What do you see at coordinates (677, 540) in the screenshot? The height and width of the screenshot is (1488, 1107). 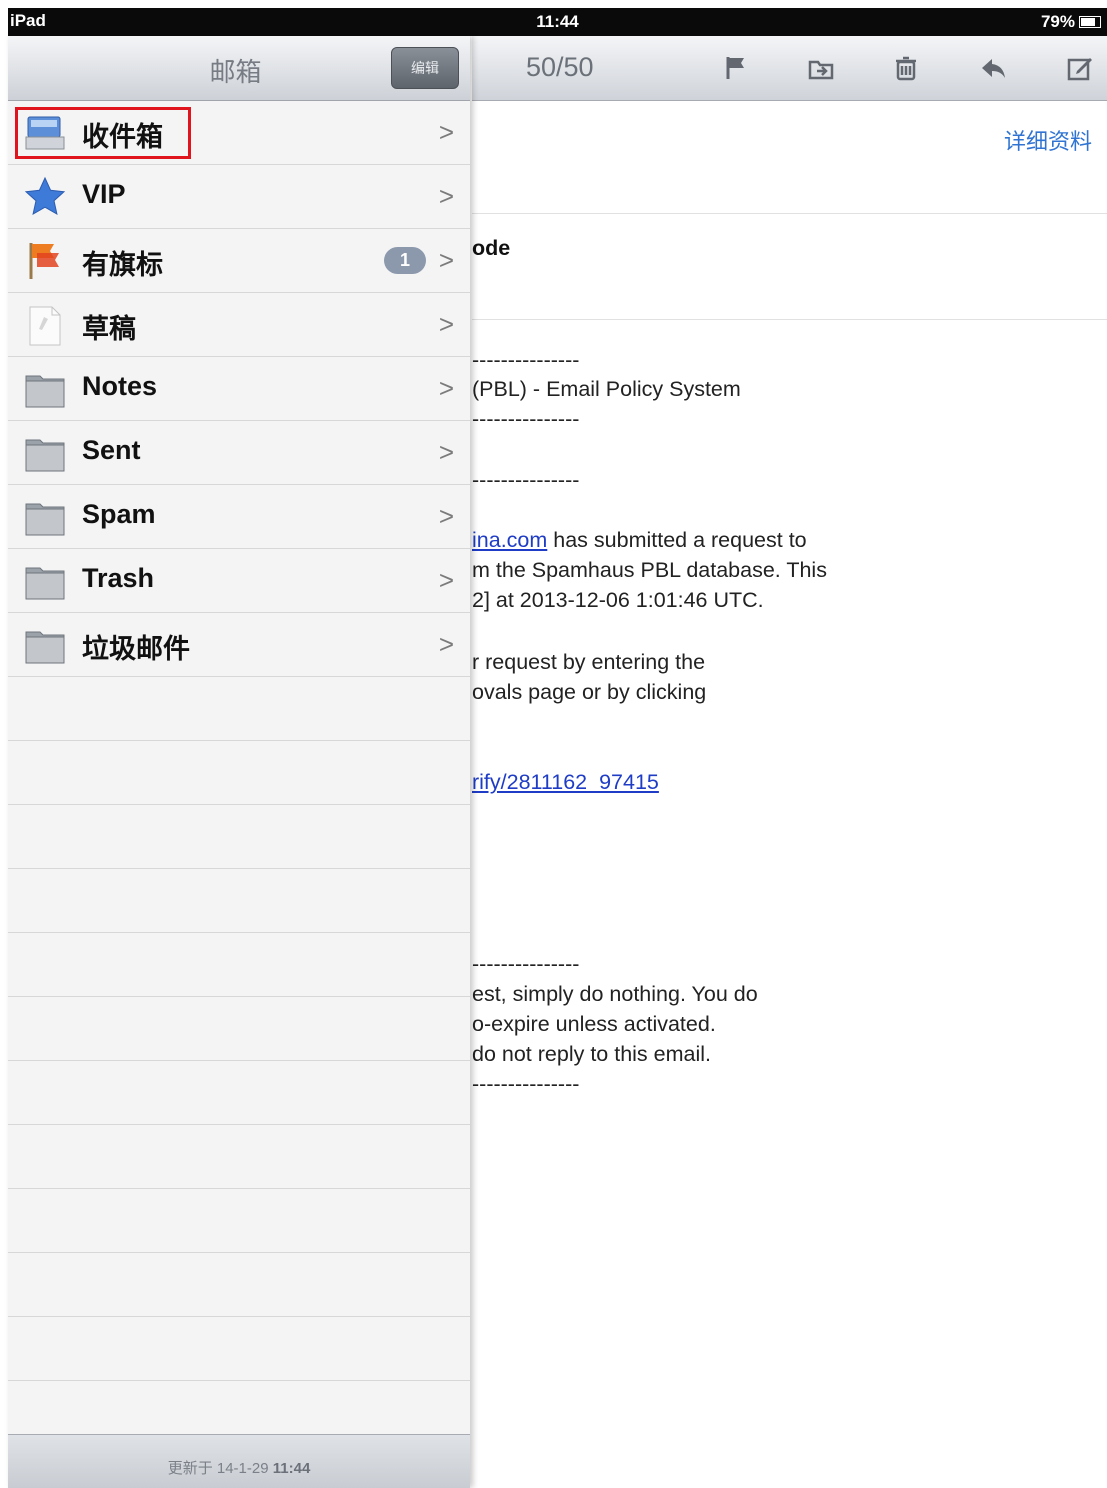 I see `body-text: has submitted a request to` at bounding box center [677, 540].